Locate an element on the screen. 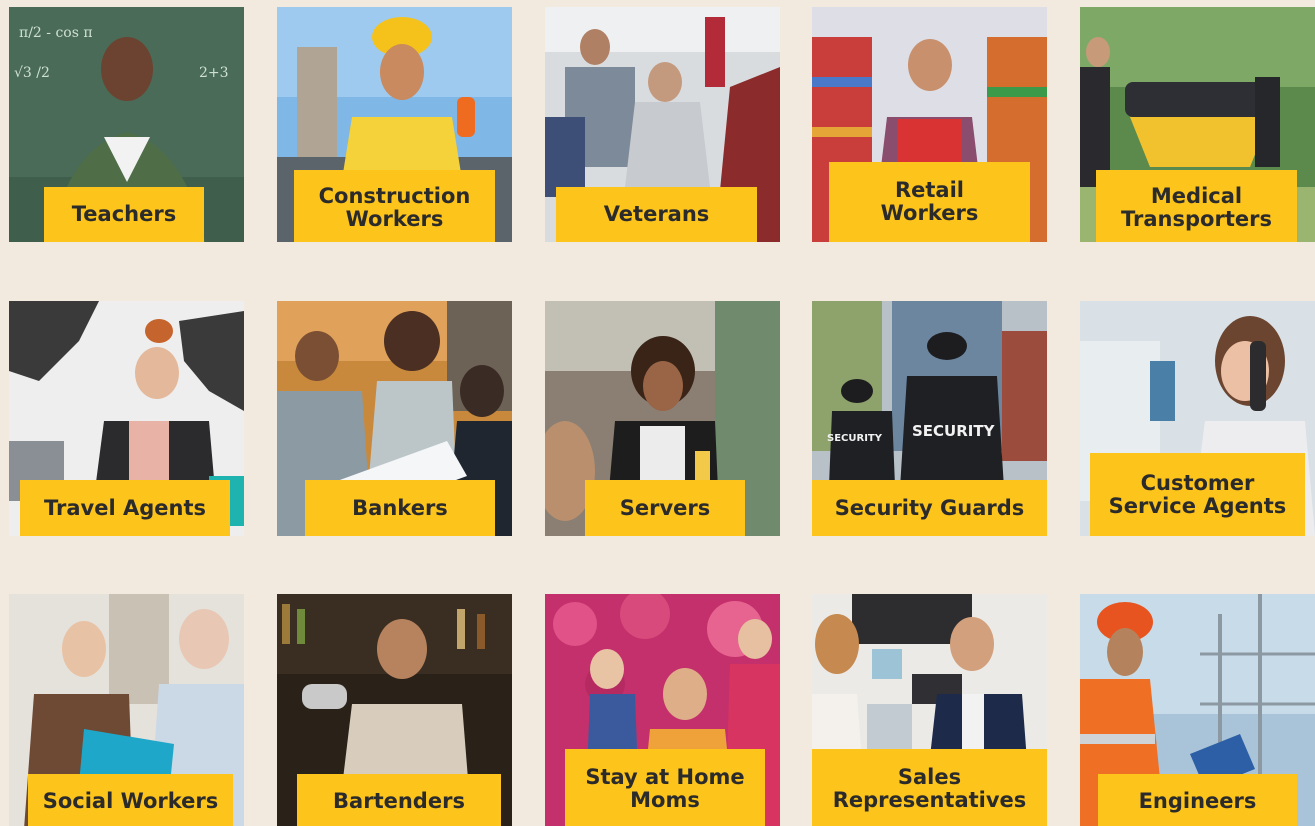  tile-social-workers: Social Workers is located at coordinates (126, 710).